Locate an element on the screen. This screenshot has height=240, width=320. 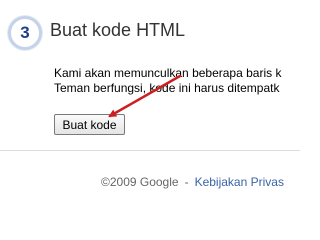
step-number-badge: 3 is located at coordinates (25, 33).